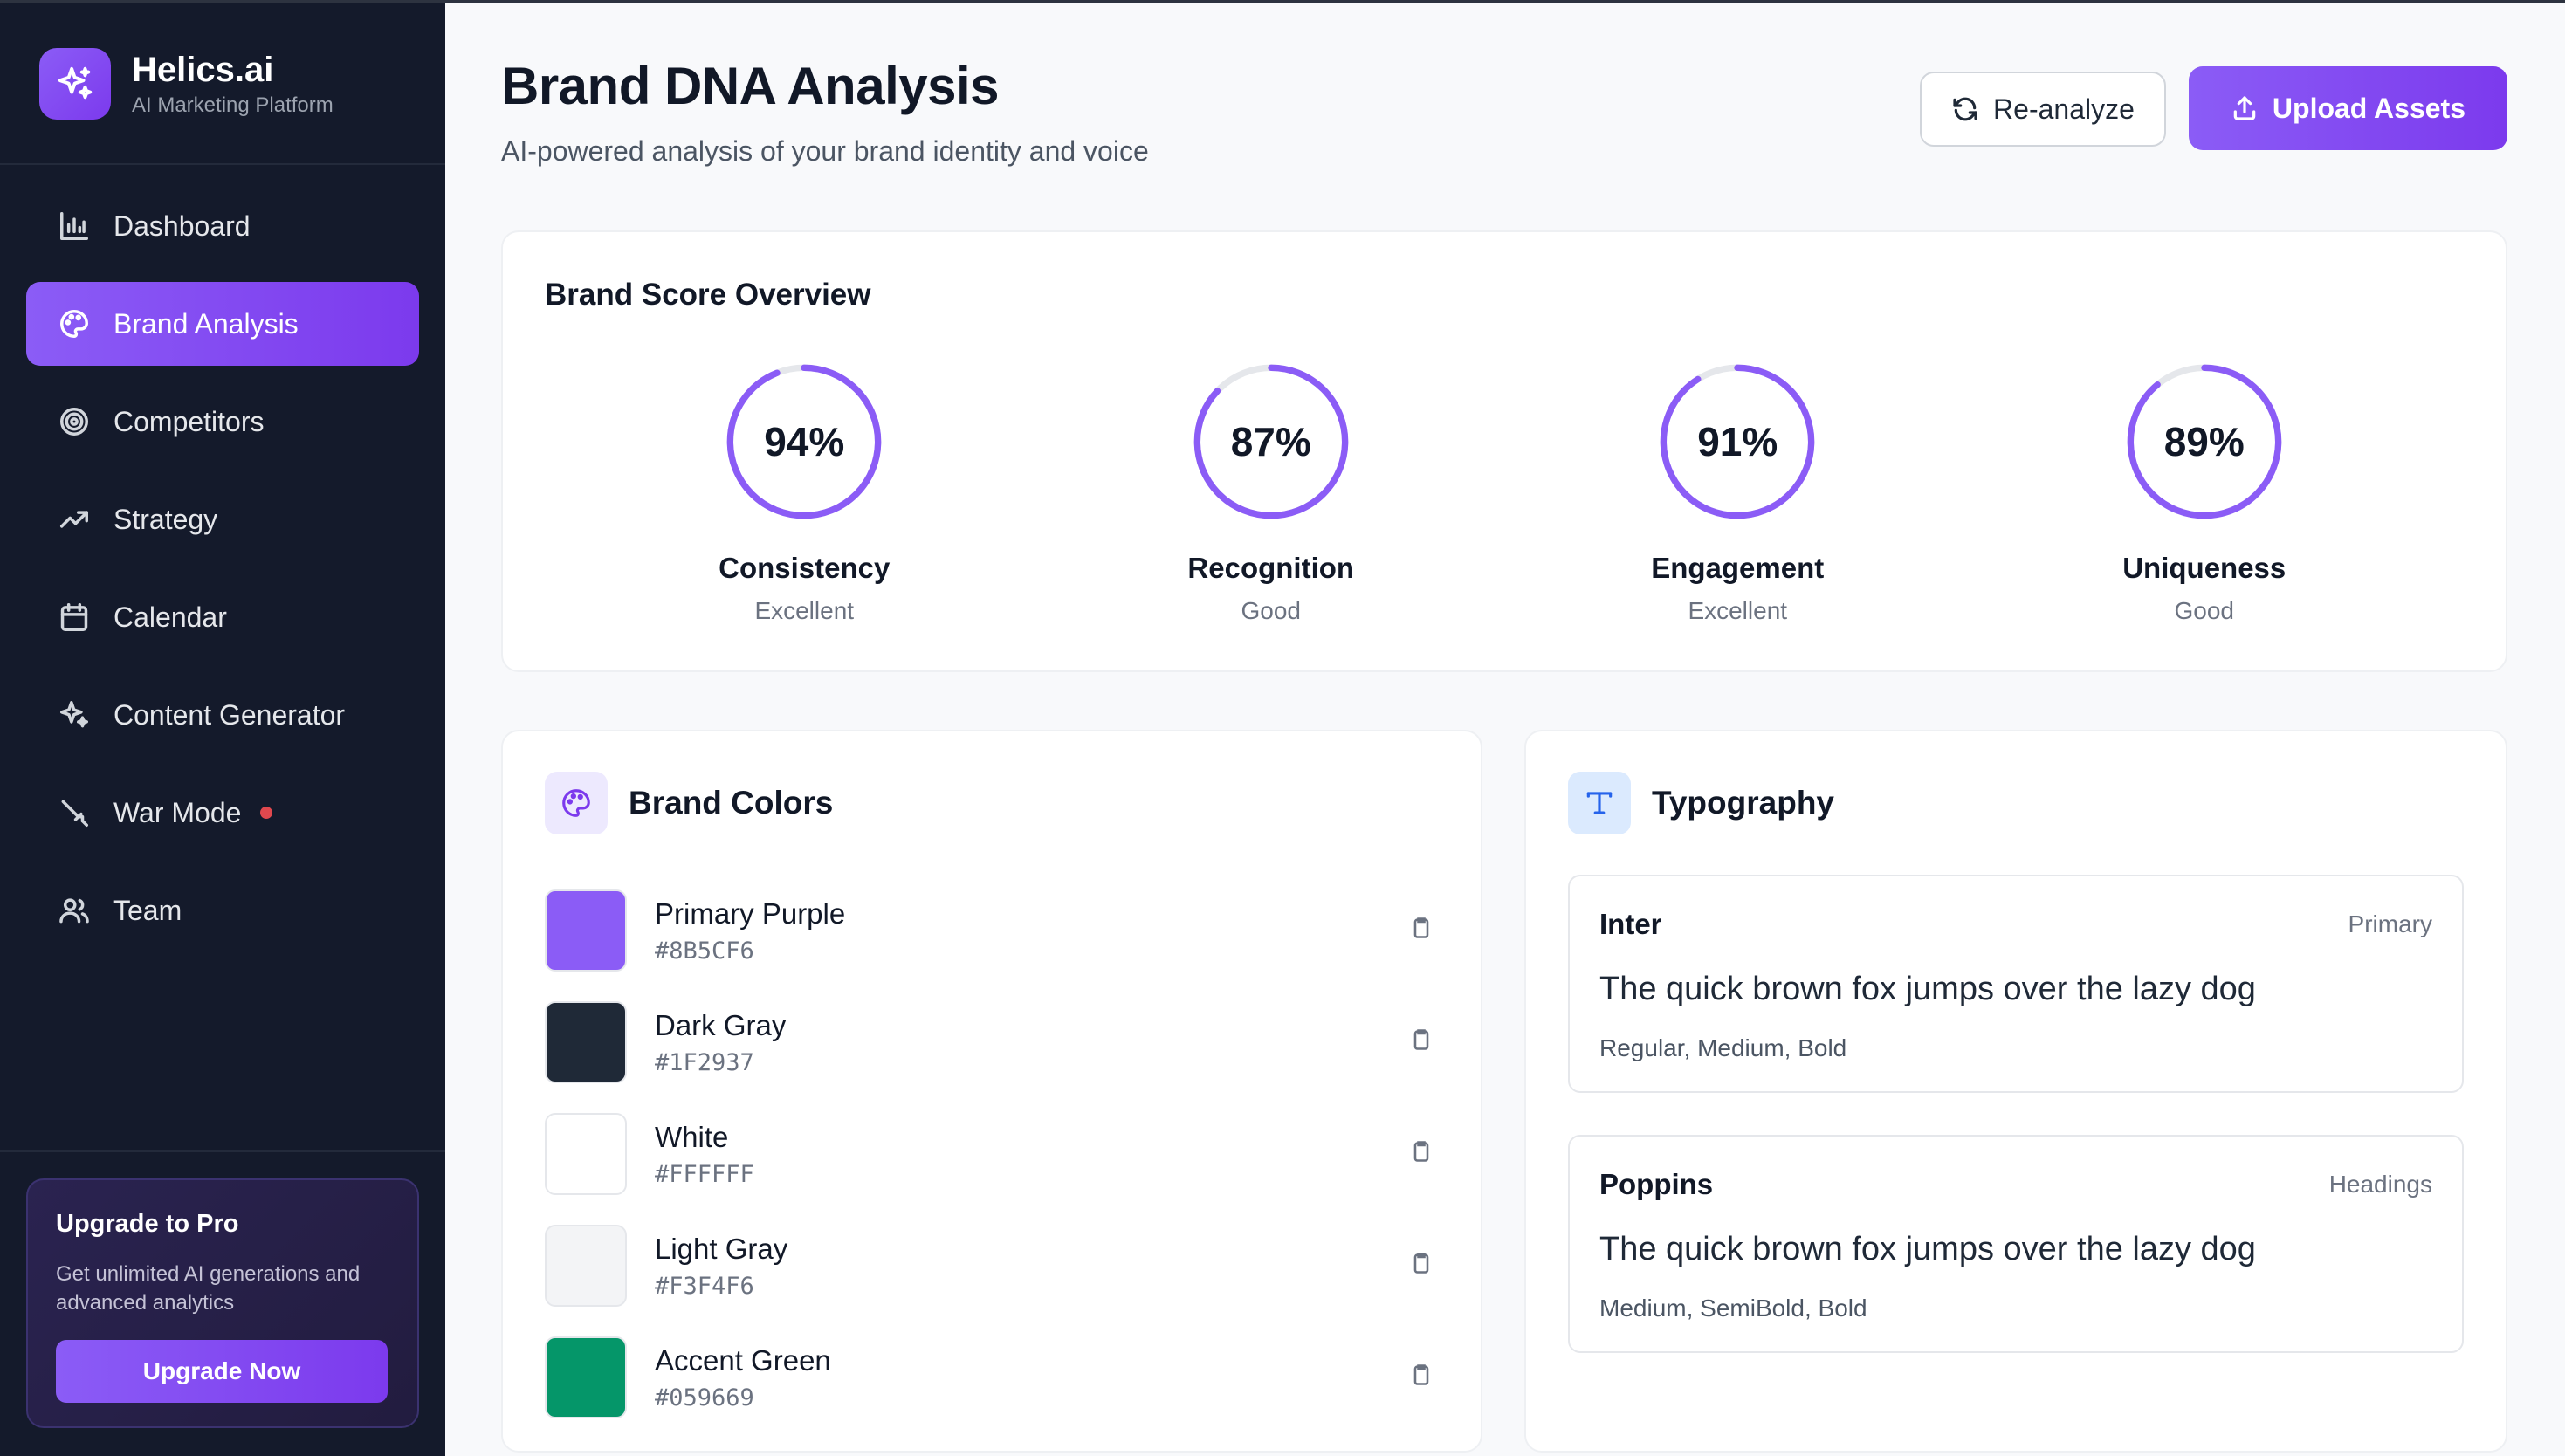 Image resolution: width=2565 pixels, height=1456 pixels. What do you see at coordinates (2380, 1184) in the screenshot?
I see `font-role: Headings` at bounding box center [2380, 1184].